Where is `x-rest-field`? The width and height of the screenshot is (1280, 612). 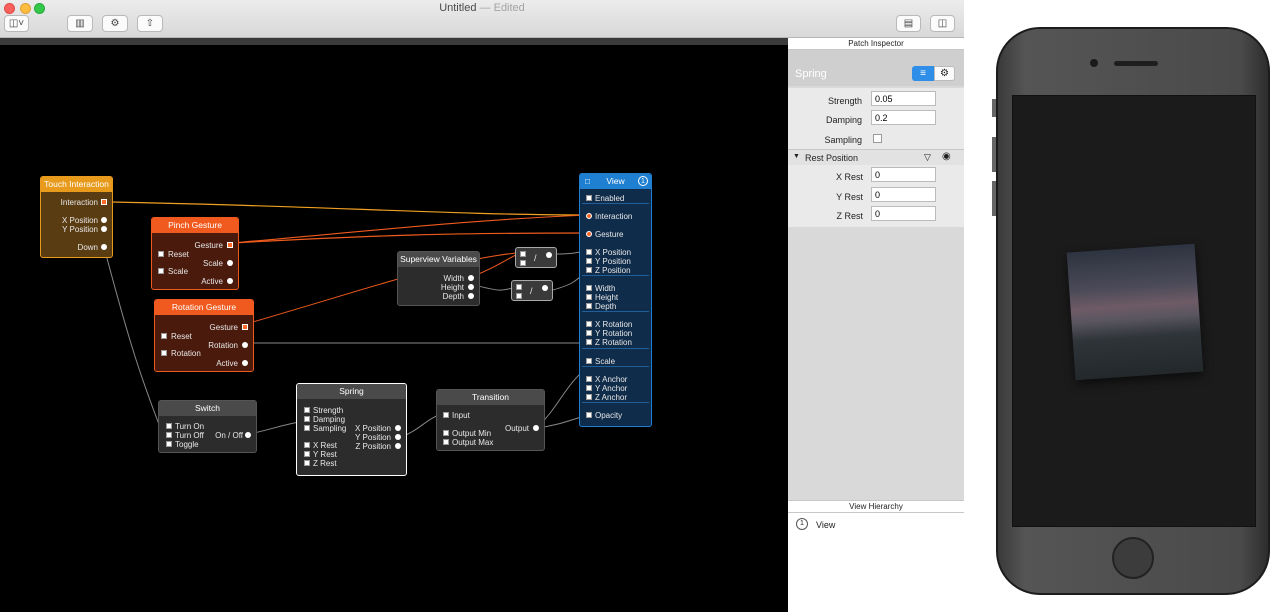 x-rest-field is located at coordinates (903, 174).